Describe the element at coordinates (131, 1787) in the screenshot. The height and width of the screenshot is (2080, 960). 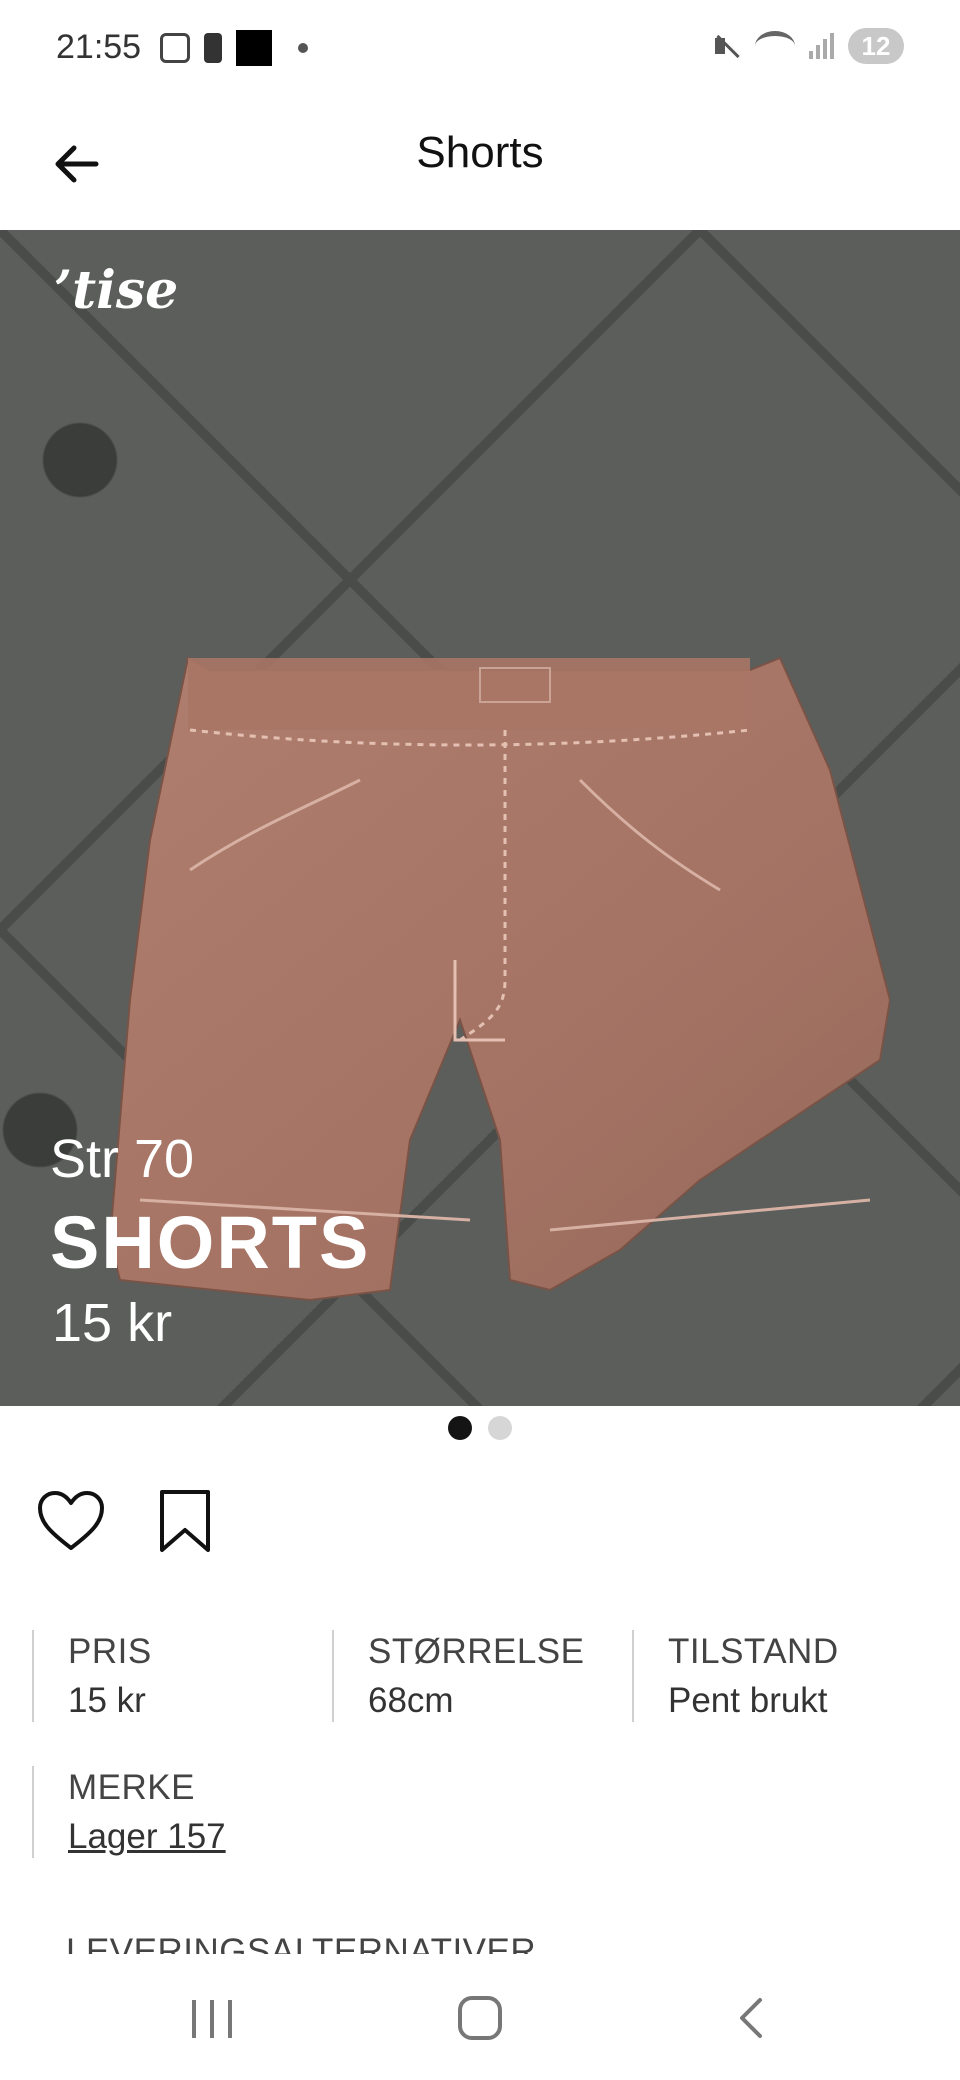
I see `brand-label: MERKE` at that location.